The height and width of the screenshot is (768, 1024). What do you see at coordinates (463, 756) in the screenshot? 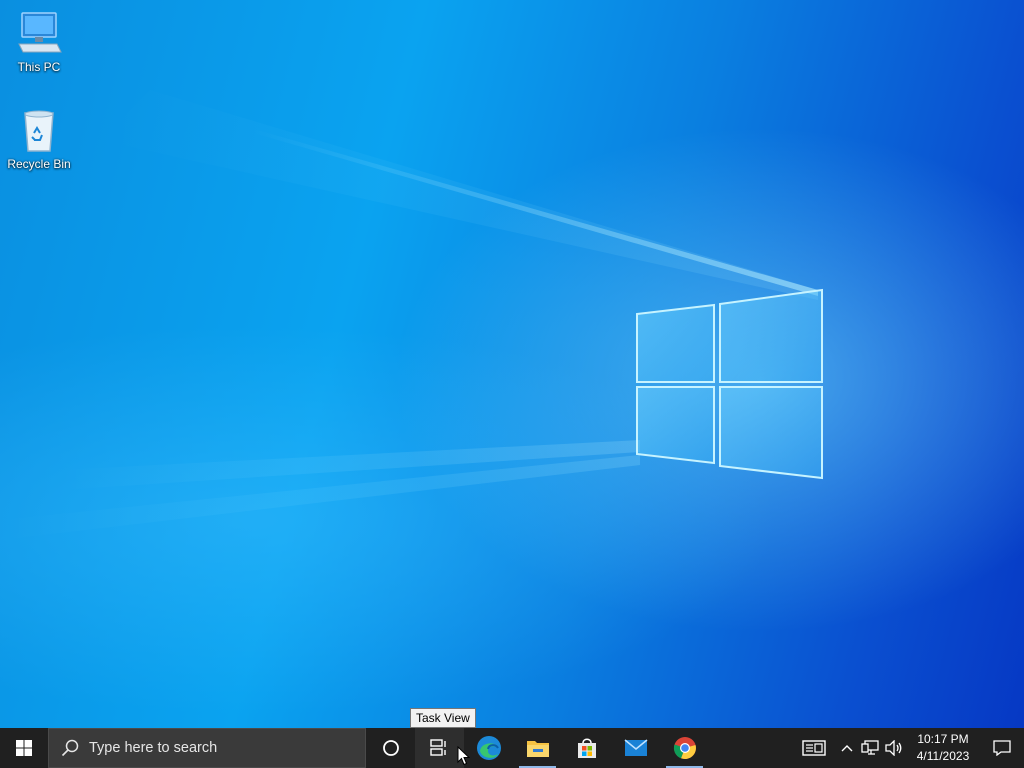
I see `mouse-cursor-icon` at bounding box center [463, 756].